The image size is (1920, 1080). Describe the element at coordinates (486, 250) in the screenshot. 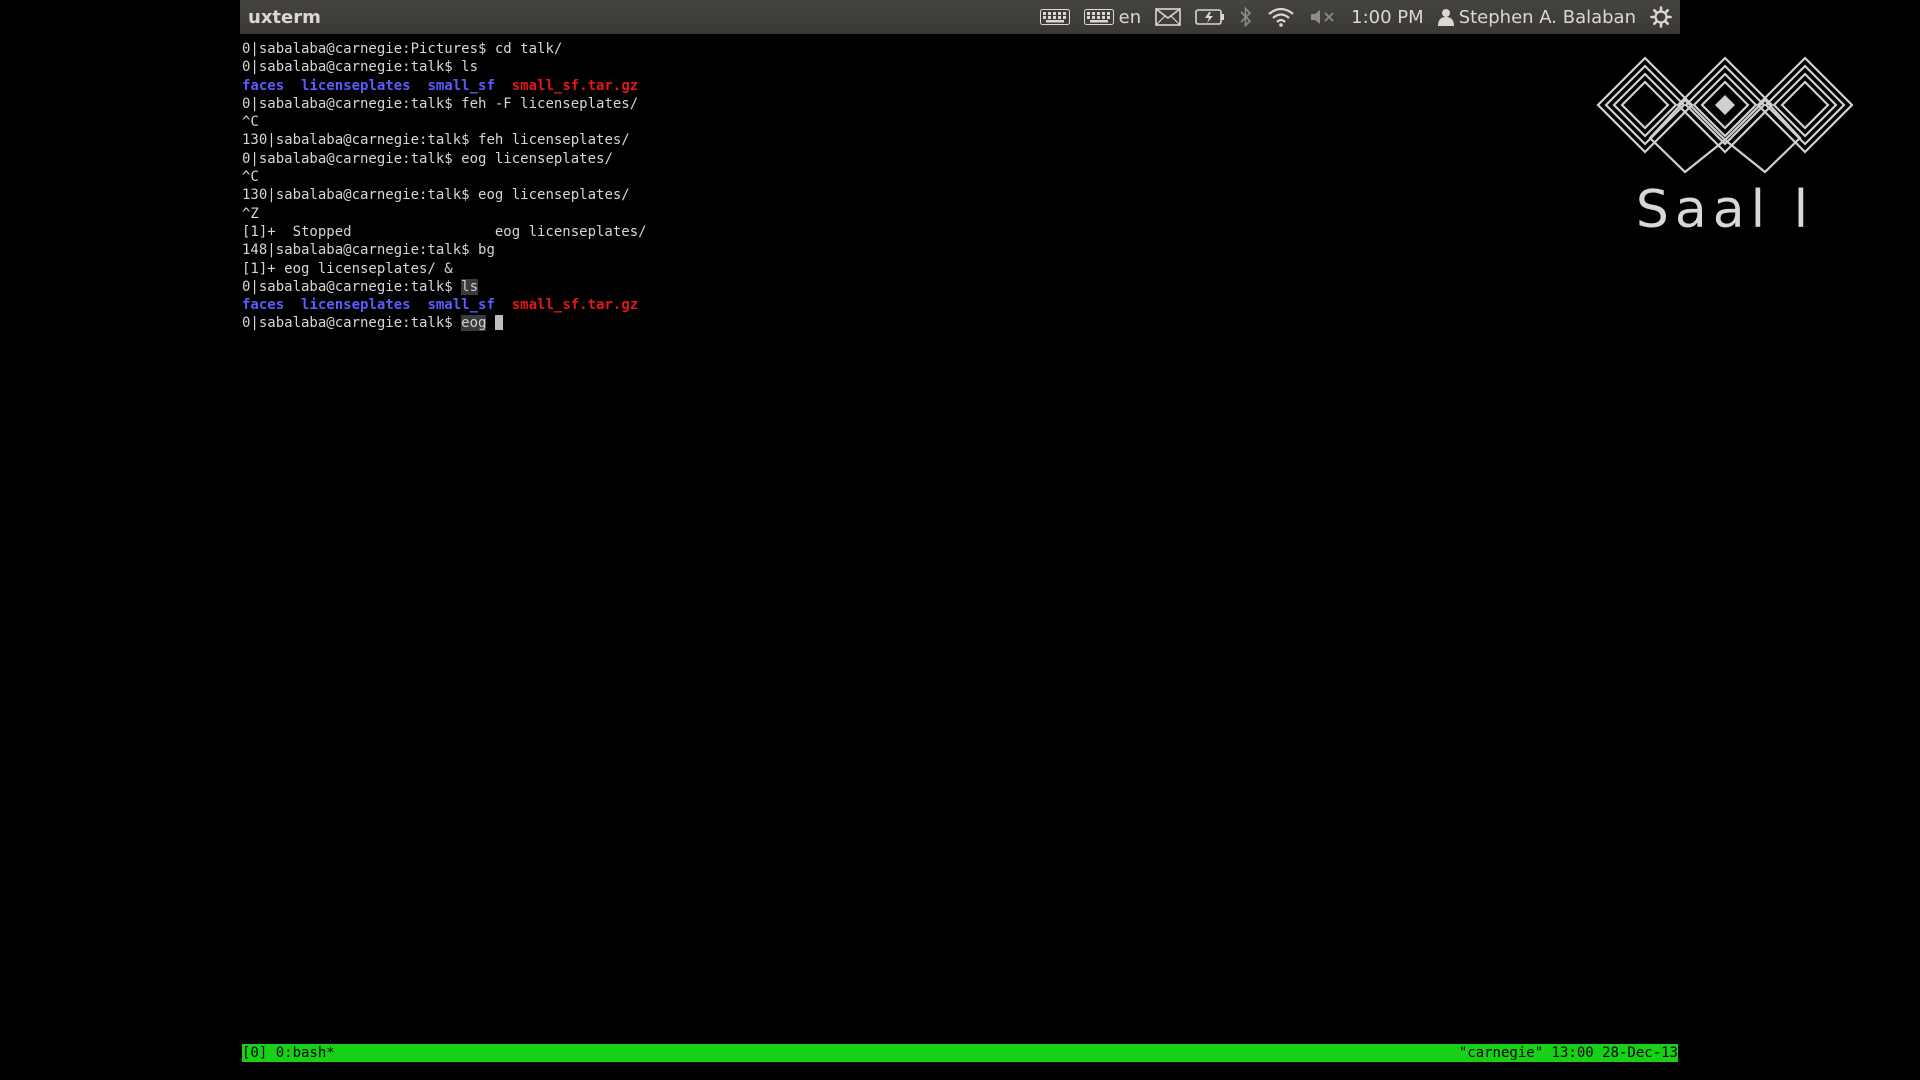

I see `shell-command: bg` at that location.